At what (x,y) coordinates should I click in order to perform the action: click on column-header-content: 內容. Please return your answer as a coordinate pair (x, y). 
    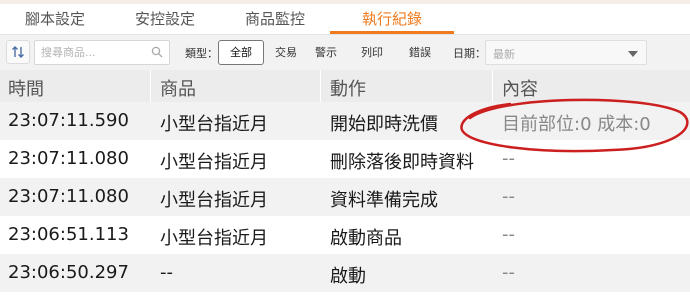
    Looking at the image, I should click on (520, 88).